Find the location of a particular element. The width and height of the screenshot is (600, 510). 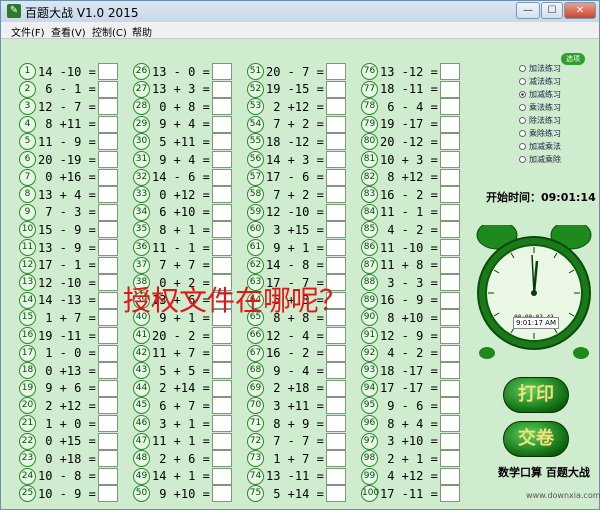

mode-option: 乘除练习 is located at coordinates (540, 133).